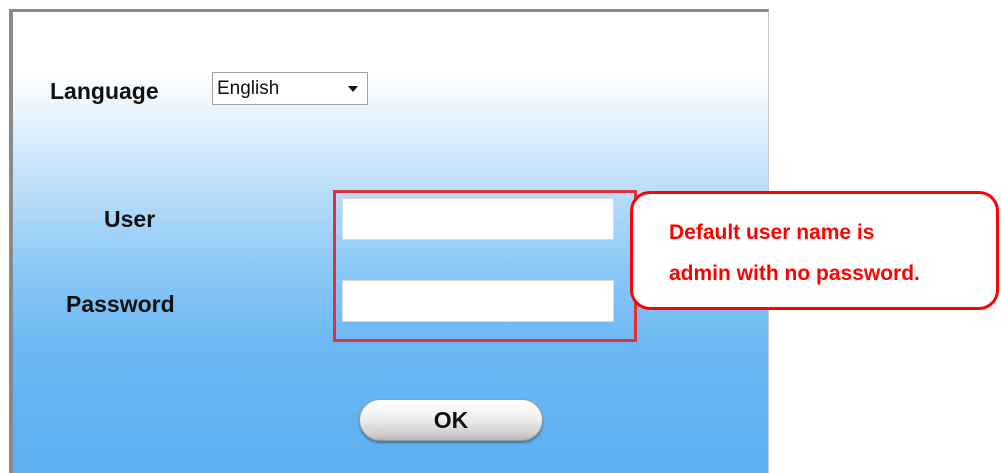 The width and height of the screenshot is (1001, 473). I want to click on chevron-down-icon, so click(353, 89).